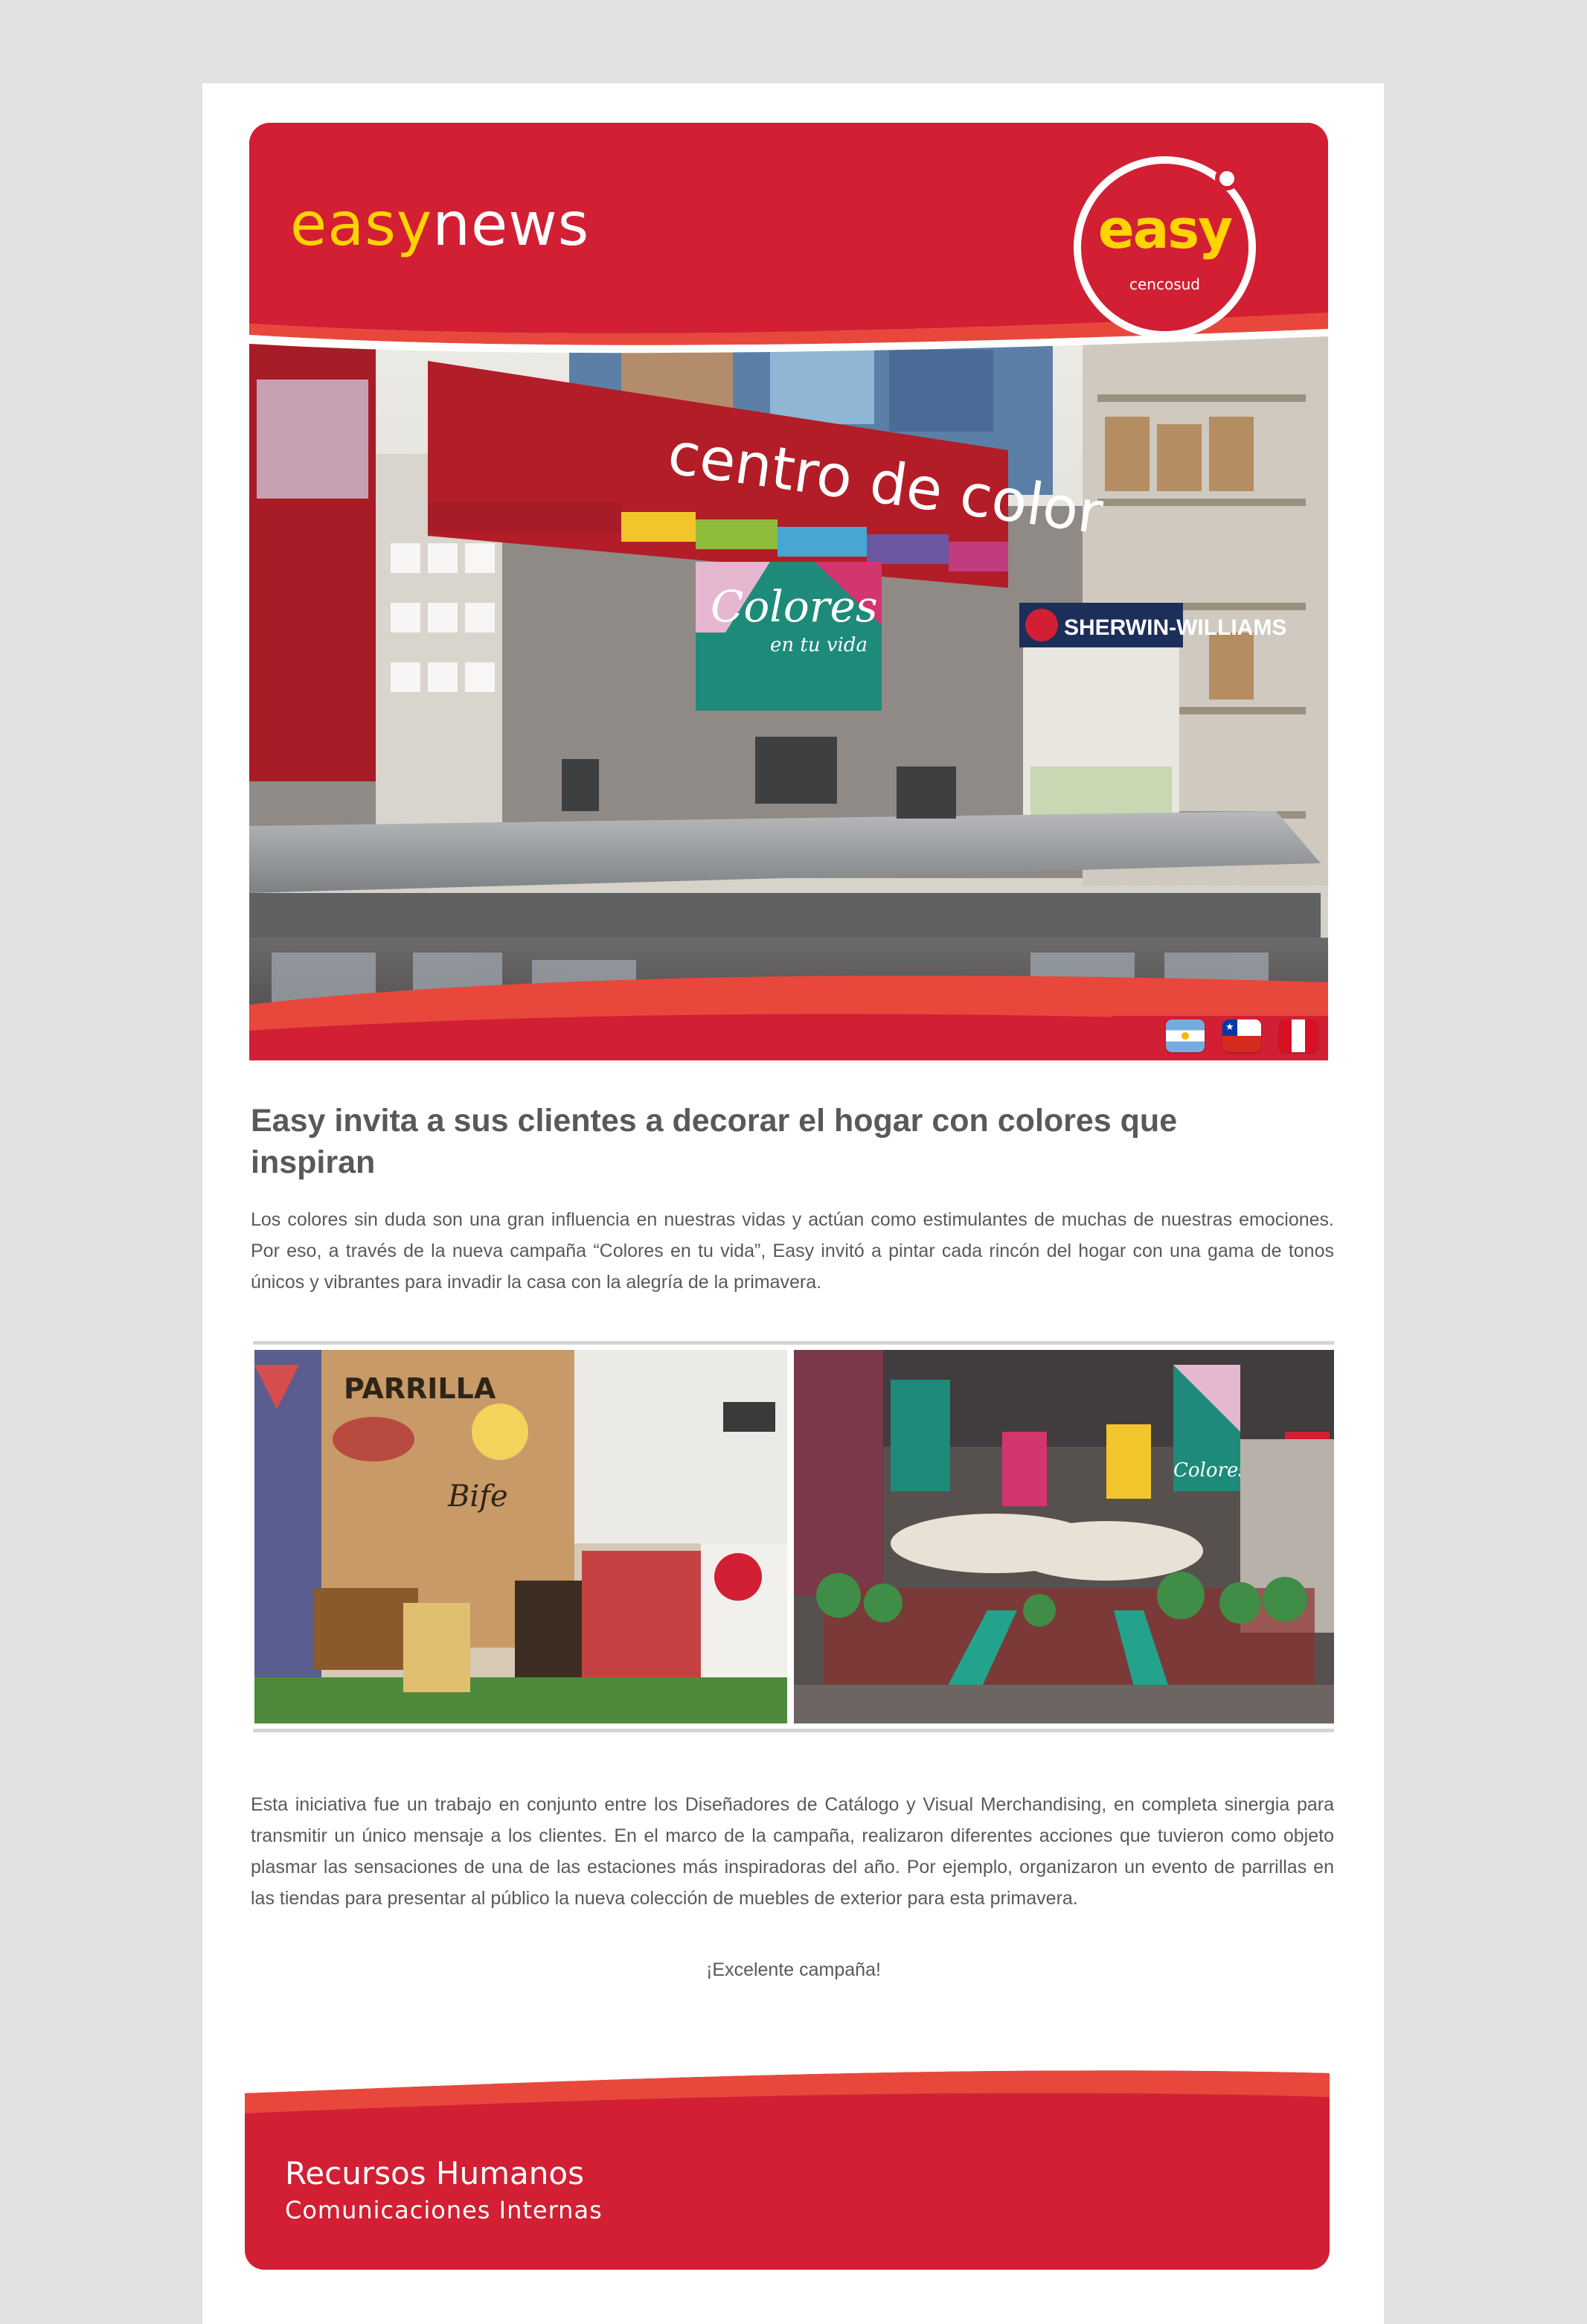 The height and width of the screenshot is (2324, 1587). I want to click on colores-banner-text: Colores, so click(794, 606).